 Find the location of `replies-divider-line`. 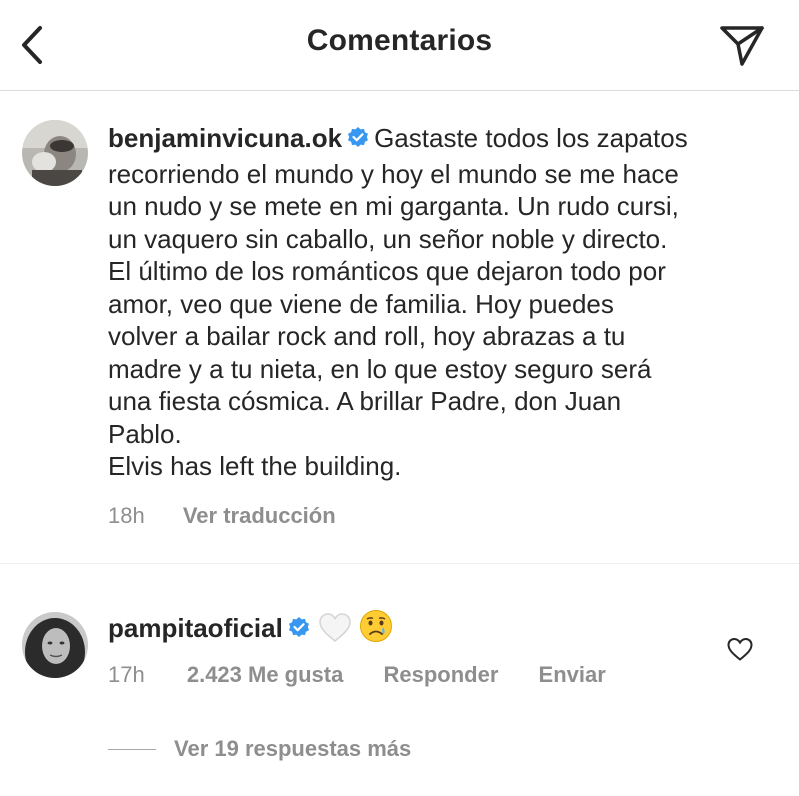

replies-divider-line is located at coordinates (132, 749).